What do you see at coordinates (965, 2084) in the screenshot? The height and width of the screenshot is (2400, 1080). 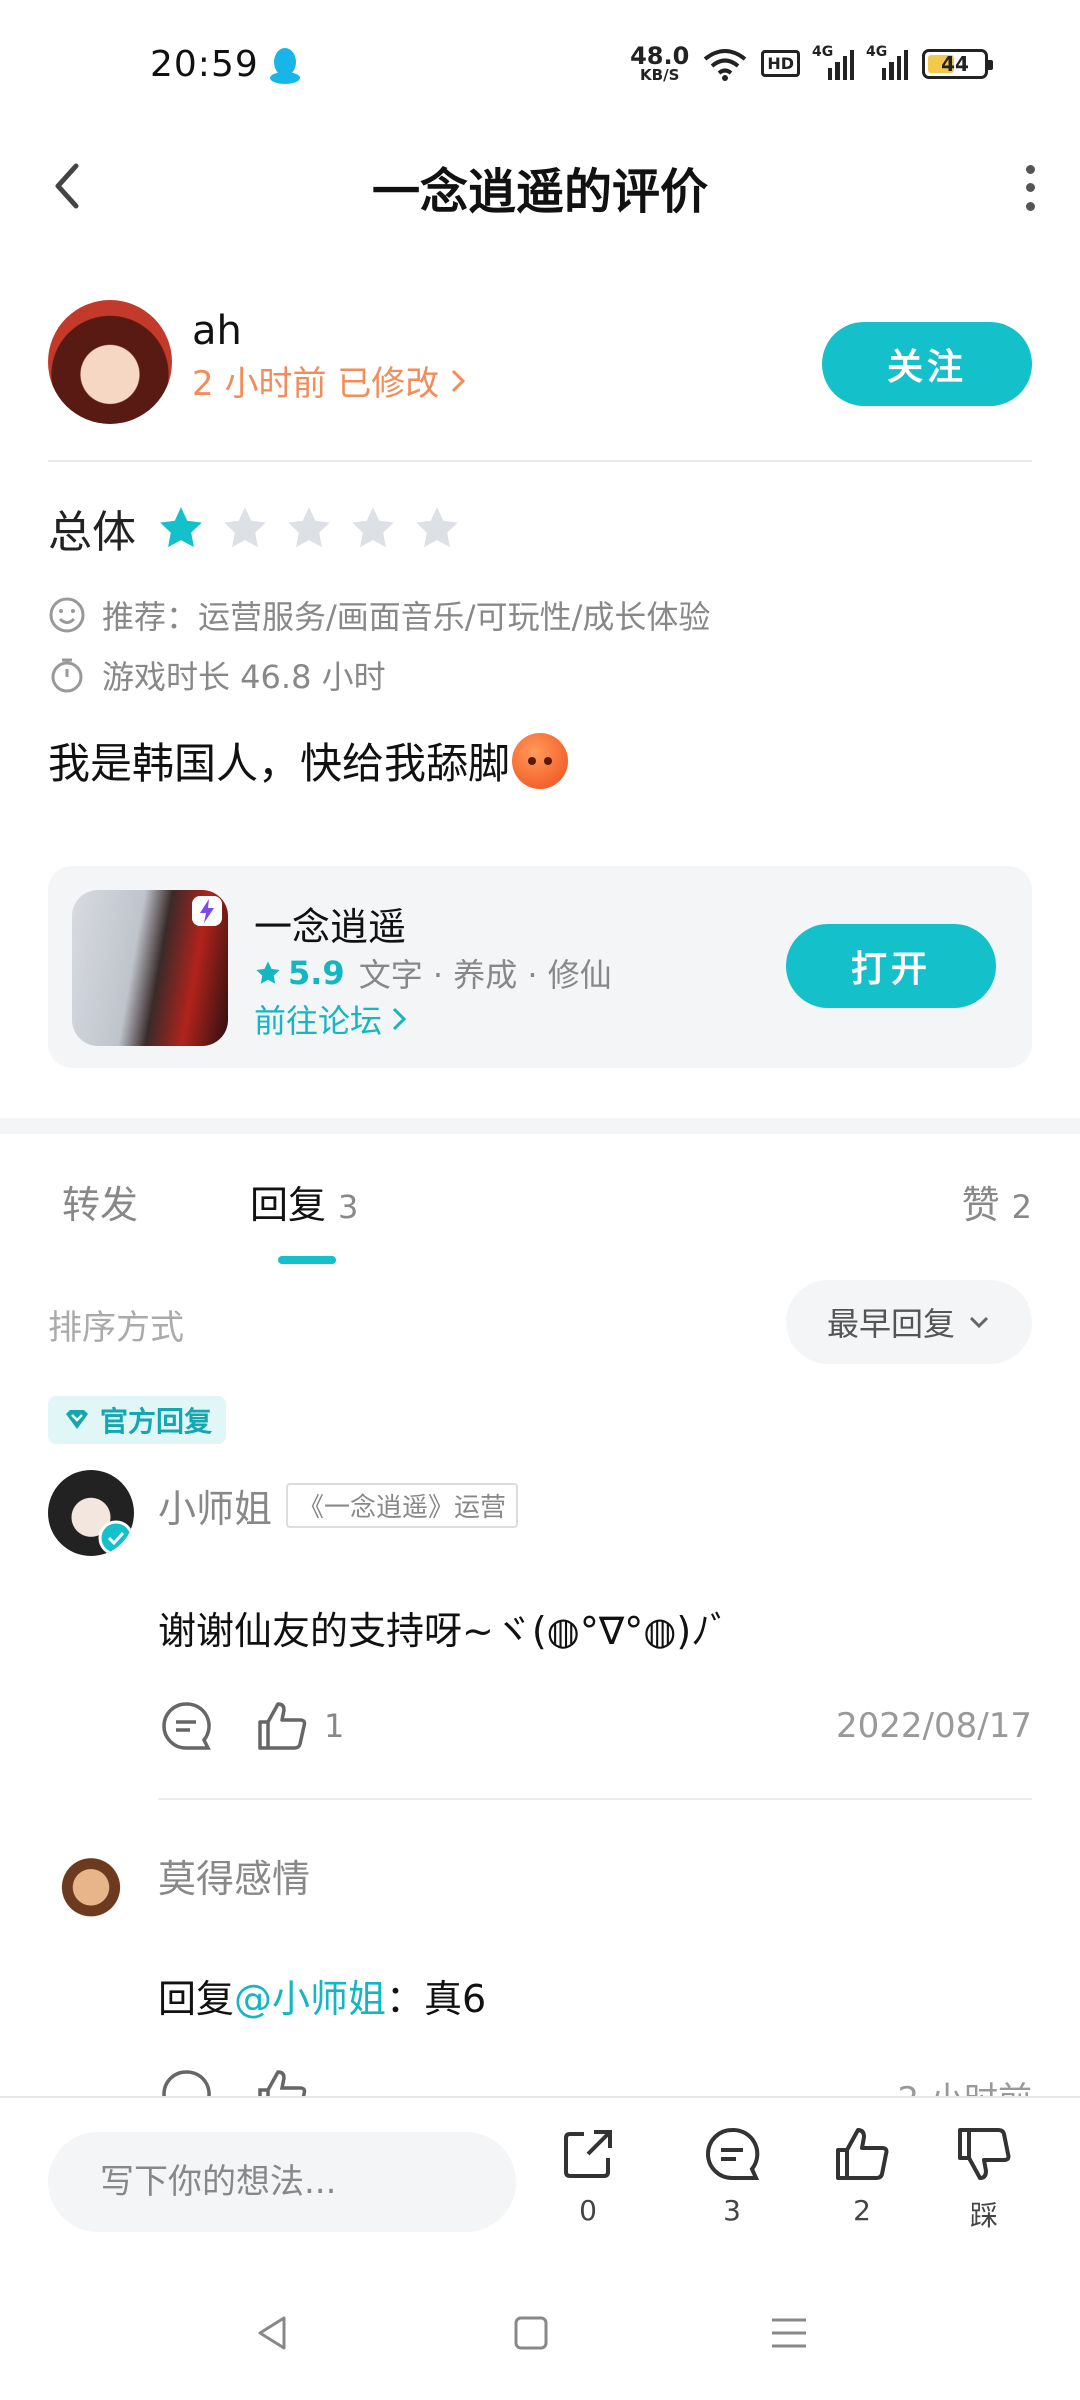 I see `comment-date: 2 小时前` at bounding box center [965, 2084].